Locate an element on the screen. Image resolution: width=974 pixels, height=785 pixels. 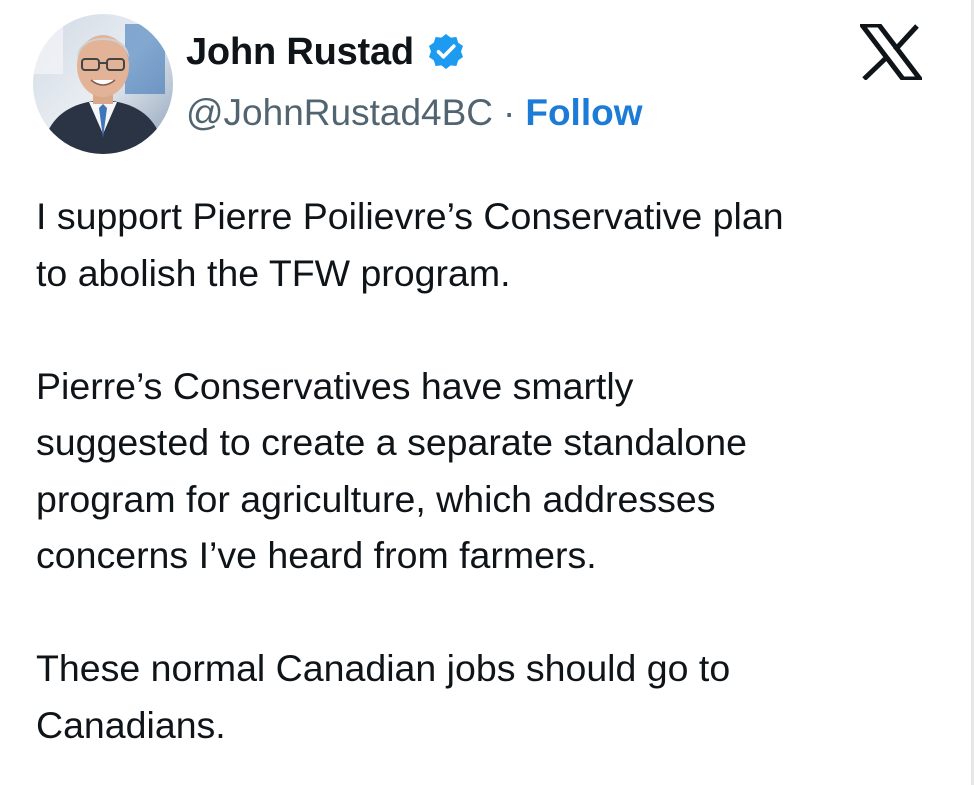
verified-badge-icon is located at coordinates (446, 52).